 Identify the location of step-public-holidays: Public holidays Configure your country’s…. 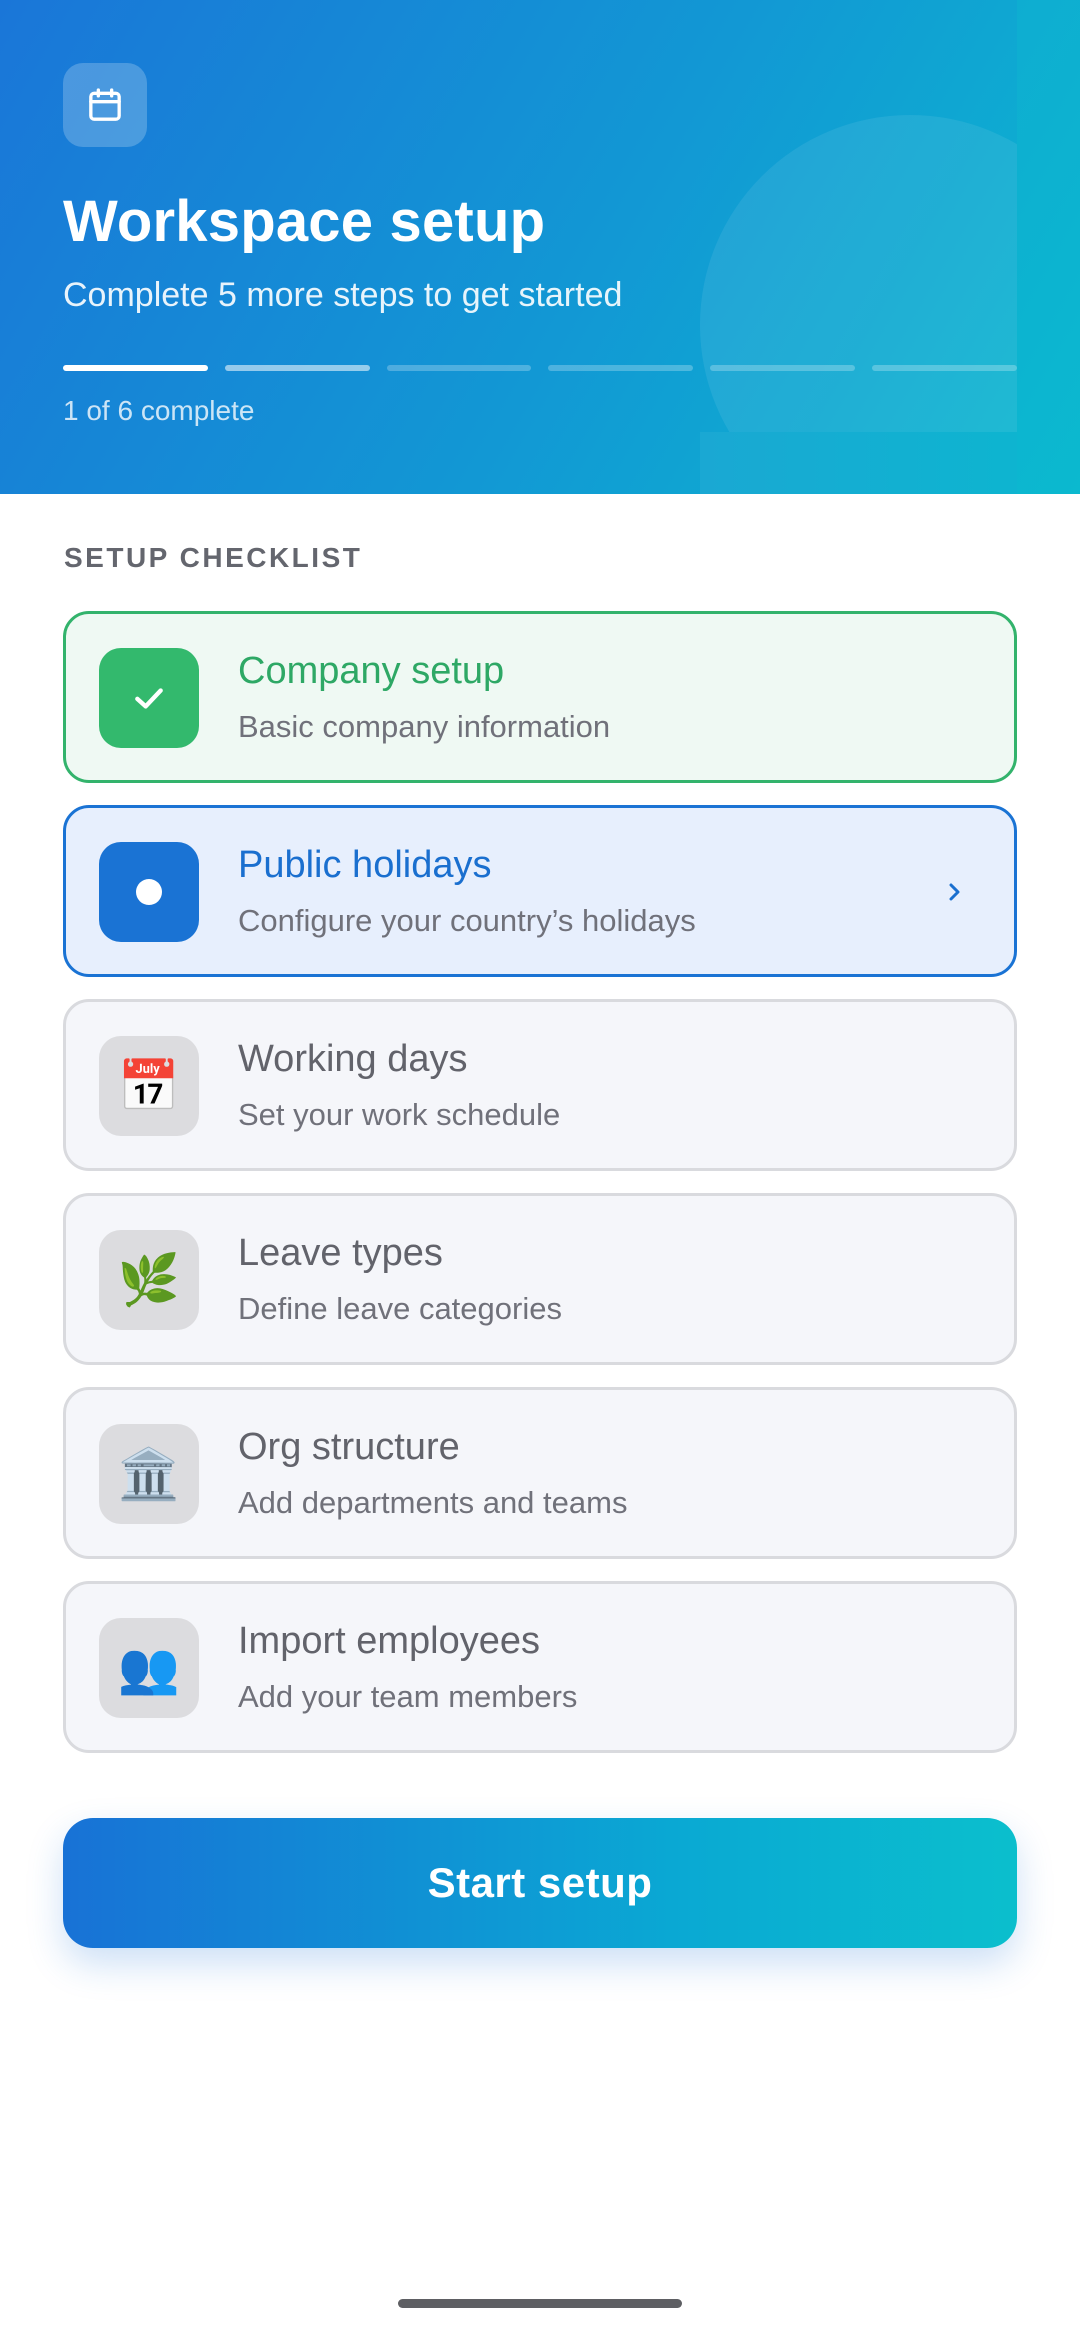
(540, 891).